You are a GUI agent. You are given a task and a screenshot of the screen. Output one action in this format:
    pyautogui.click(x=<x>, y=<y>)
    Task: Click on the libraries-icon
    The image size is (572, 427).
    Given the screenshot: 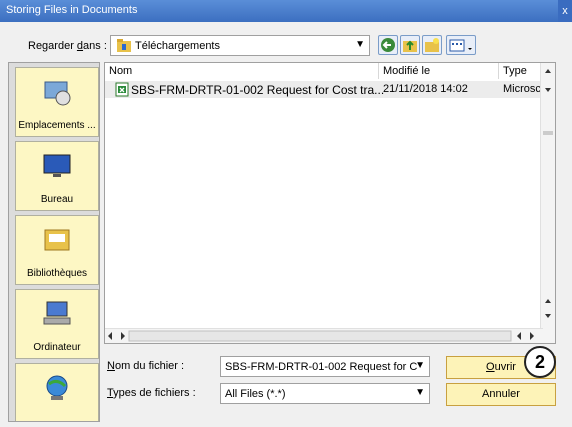 What is the action you would take?
    pyautogui.click(x=57, y=240)
    